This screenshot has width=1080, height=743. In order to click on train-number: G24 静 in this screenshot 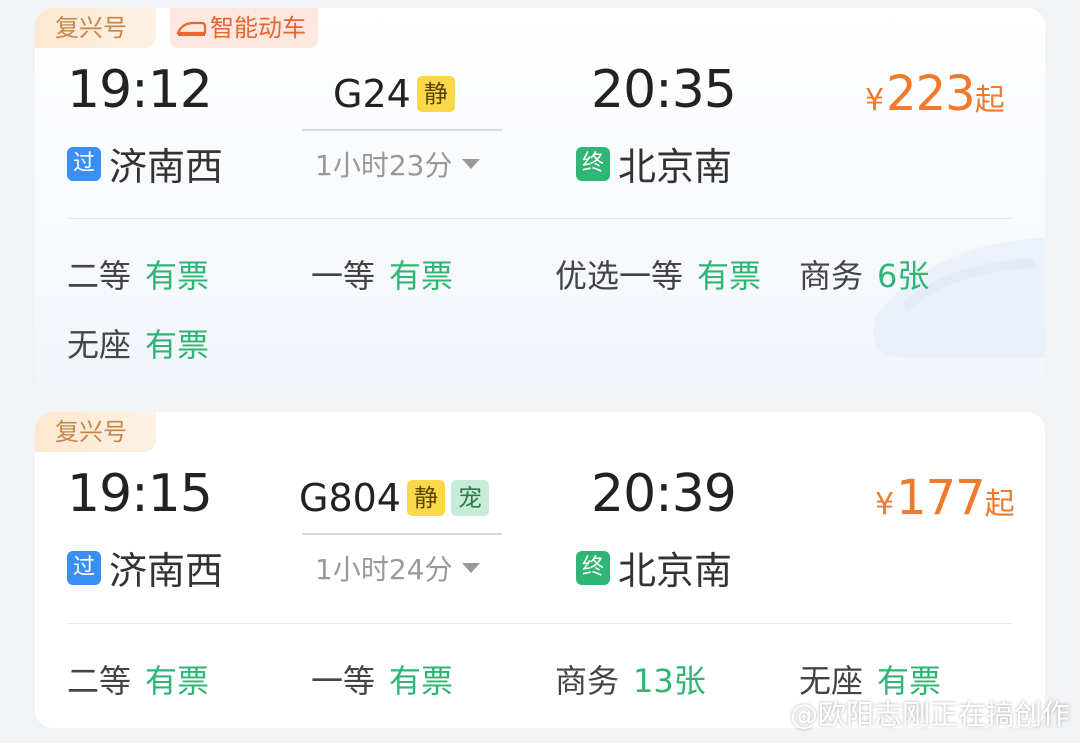, I will do `click(394, 94)`.